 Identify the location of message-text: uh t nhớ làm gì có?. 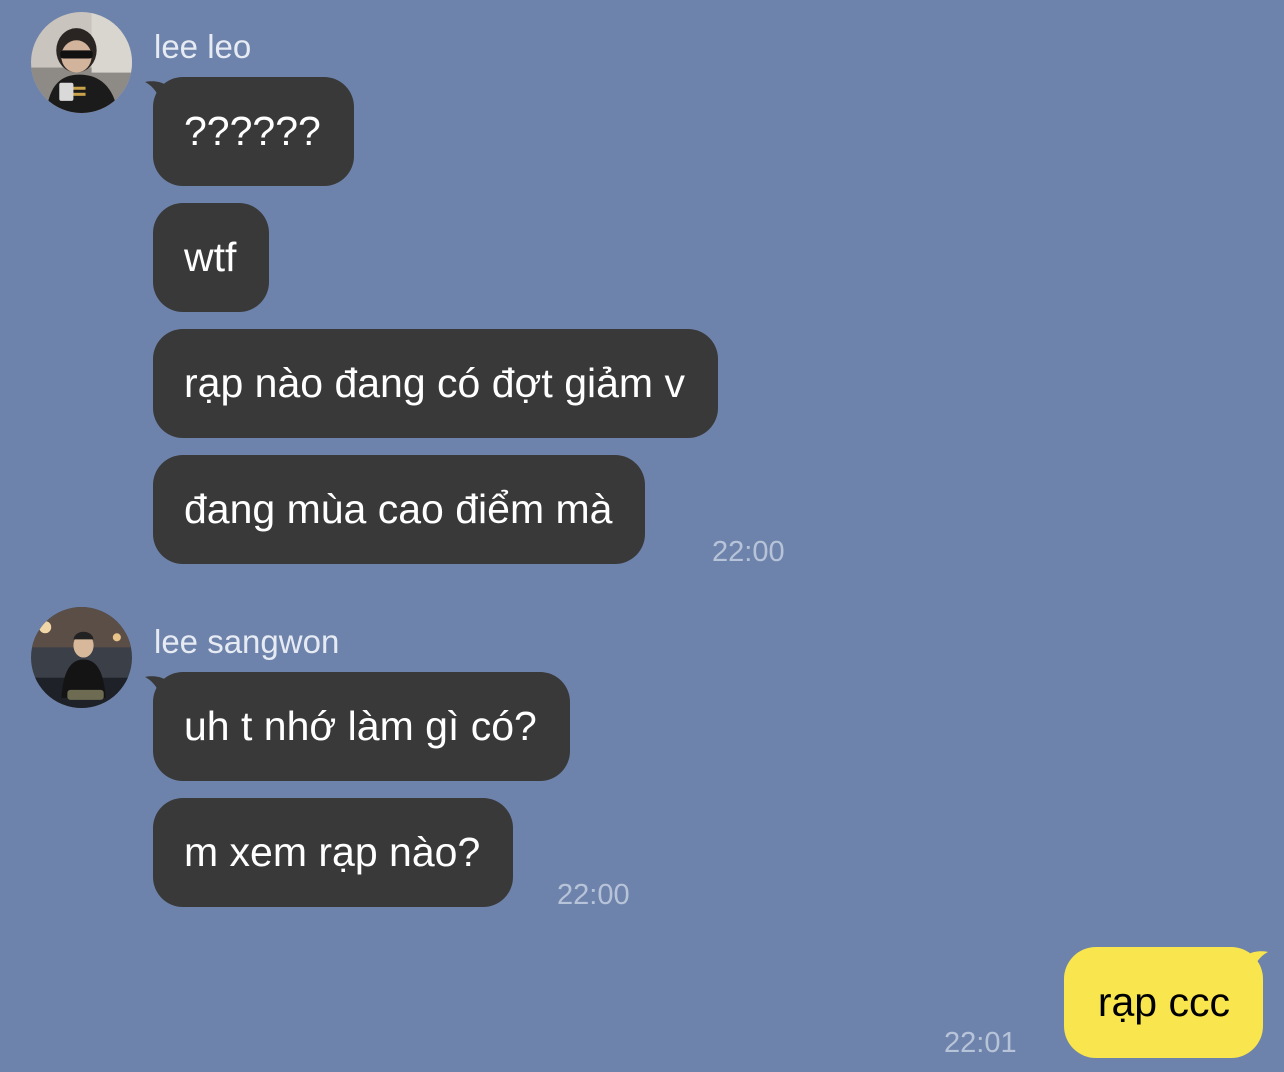
(360, 726).